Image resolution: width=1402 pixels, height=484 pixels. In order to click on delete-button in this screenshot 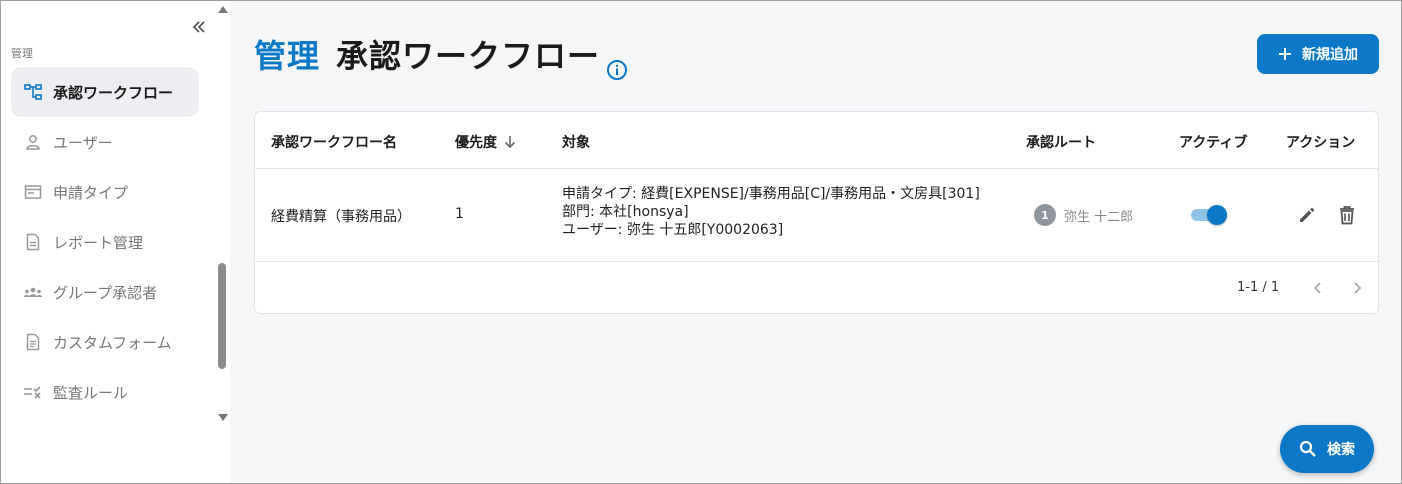, I will do `click(1347, 215)`.